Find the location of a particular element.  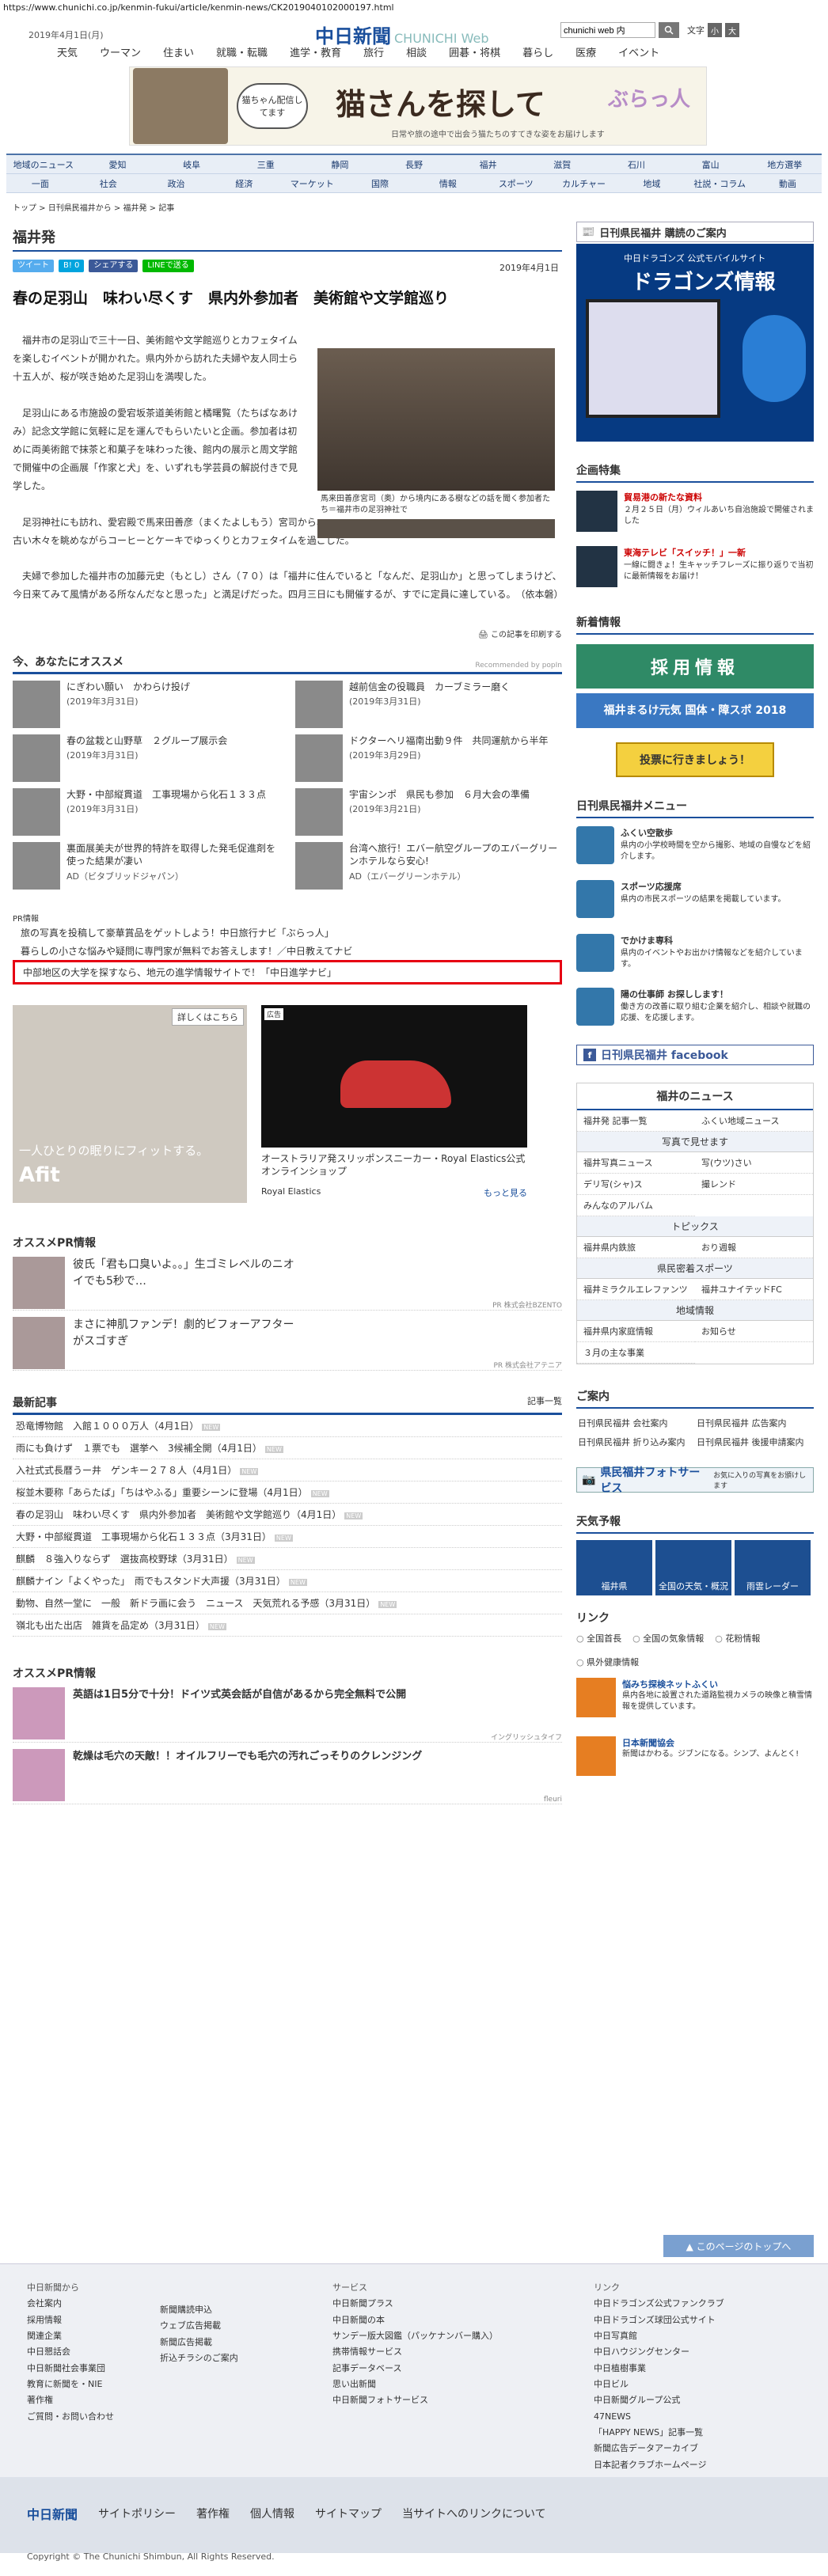

region-nav-item: 岐阜 is located at coordinates (191, 164).